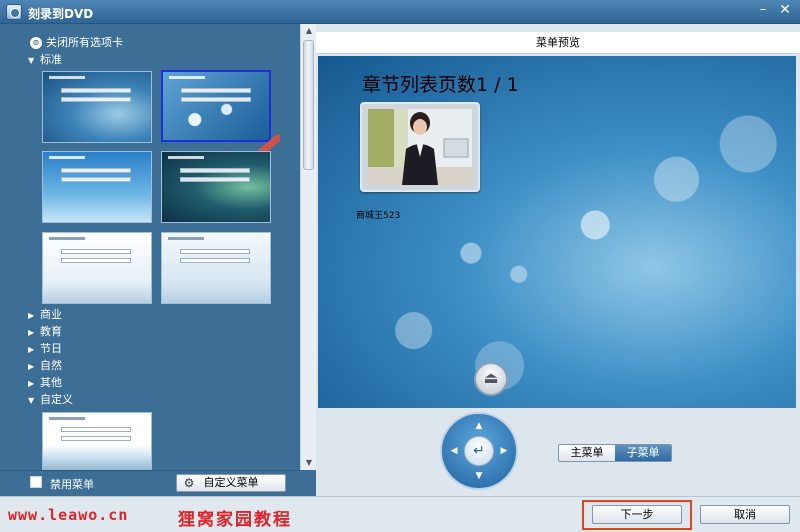 This screenshot has width=800, height=532. I want to click on nav-up-arrow-icon: ▲, so click(479, 426).